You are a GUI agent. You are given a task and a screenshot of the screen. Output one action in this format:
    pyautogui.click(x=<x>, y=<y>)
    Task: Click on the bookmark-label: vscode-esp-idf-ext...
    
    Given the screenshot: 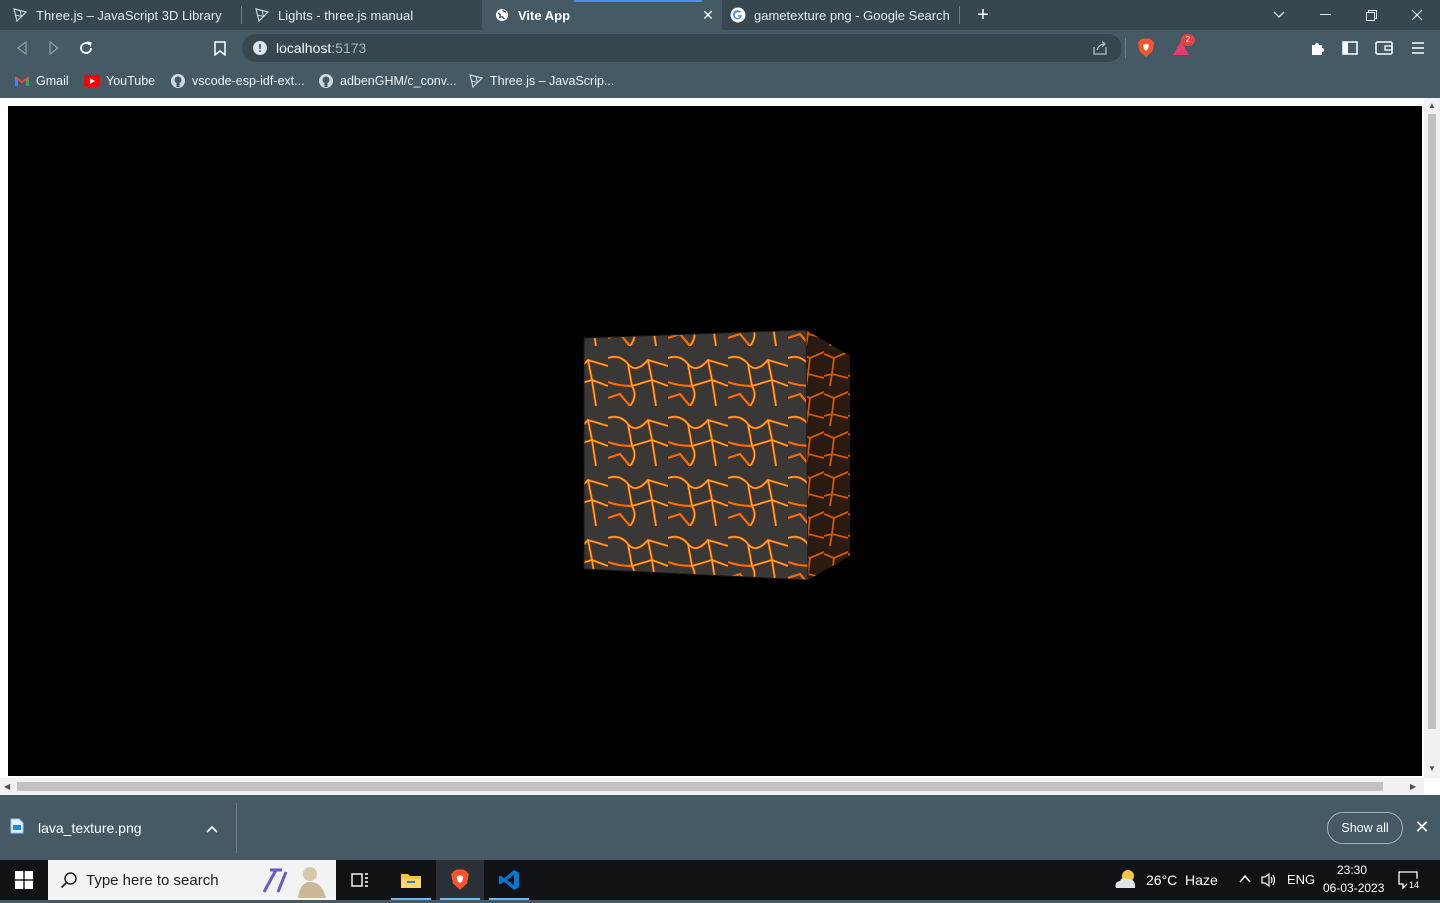 What is the action you would take?
    pyautogui.click(x=248, y=81)
    